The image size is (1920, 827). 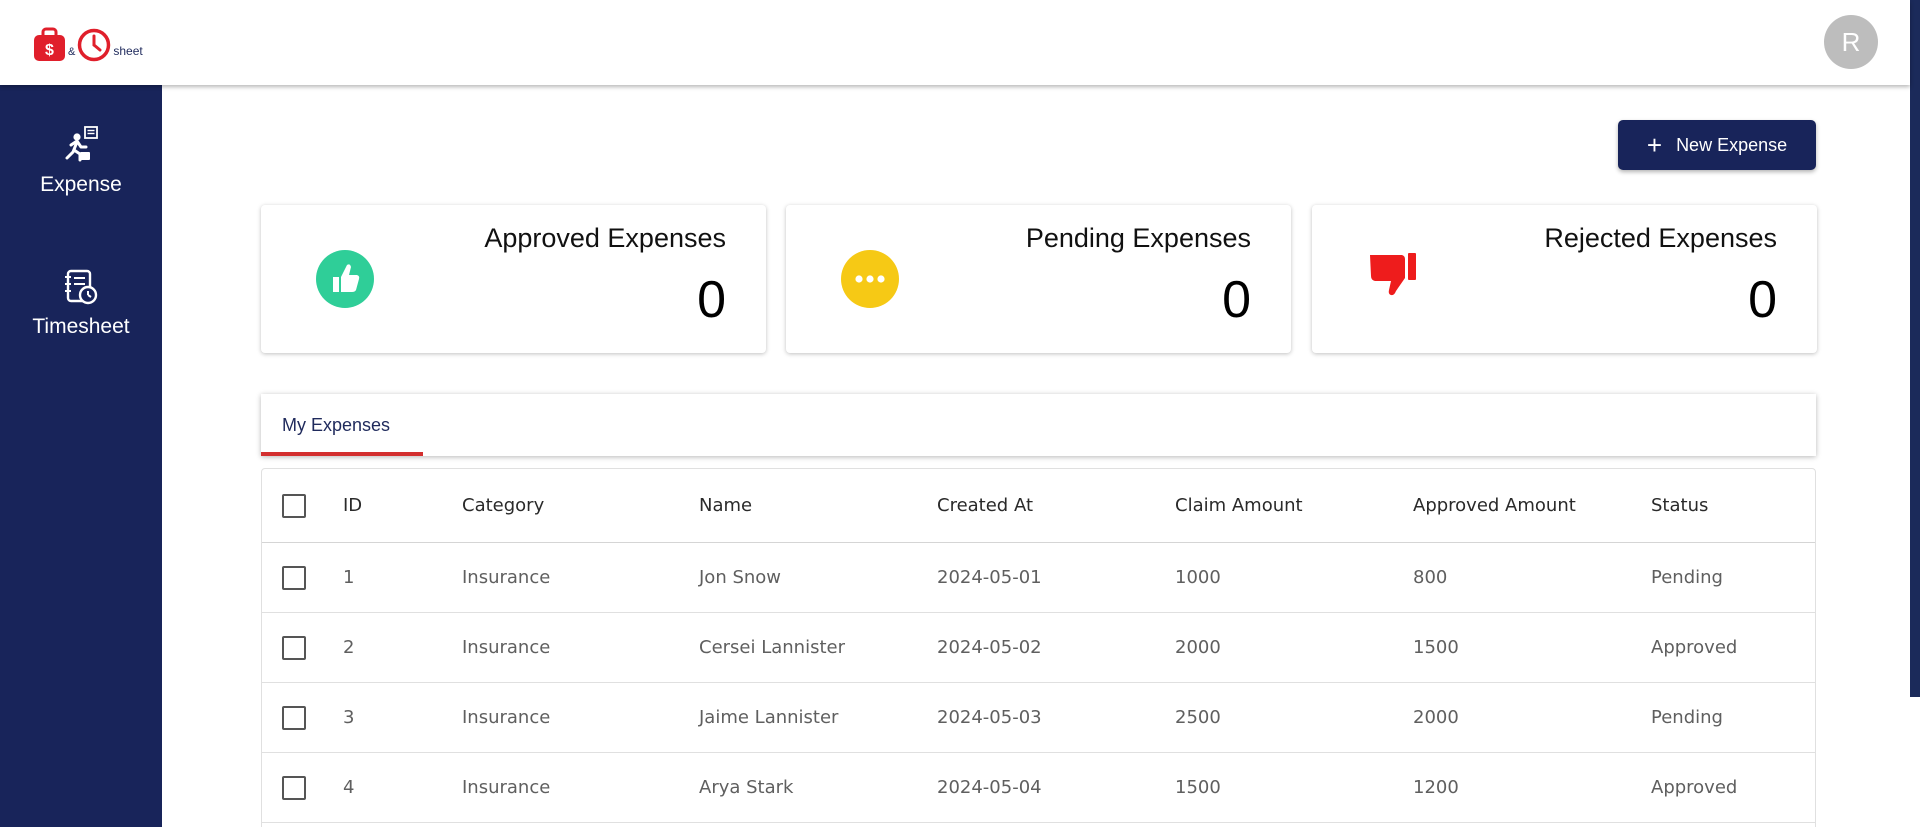 I want to click on logo-sheet-text: sheet, so click(x=128, y=51).